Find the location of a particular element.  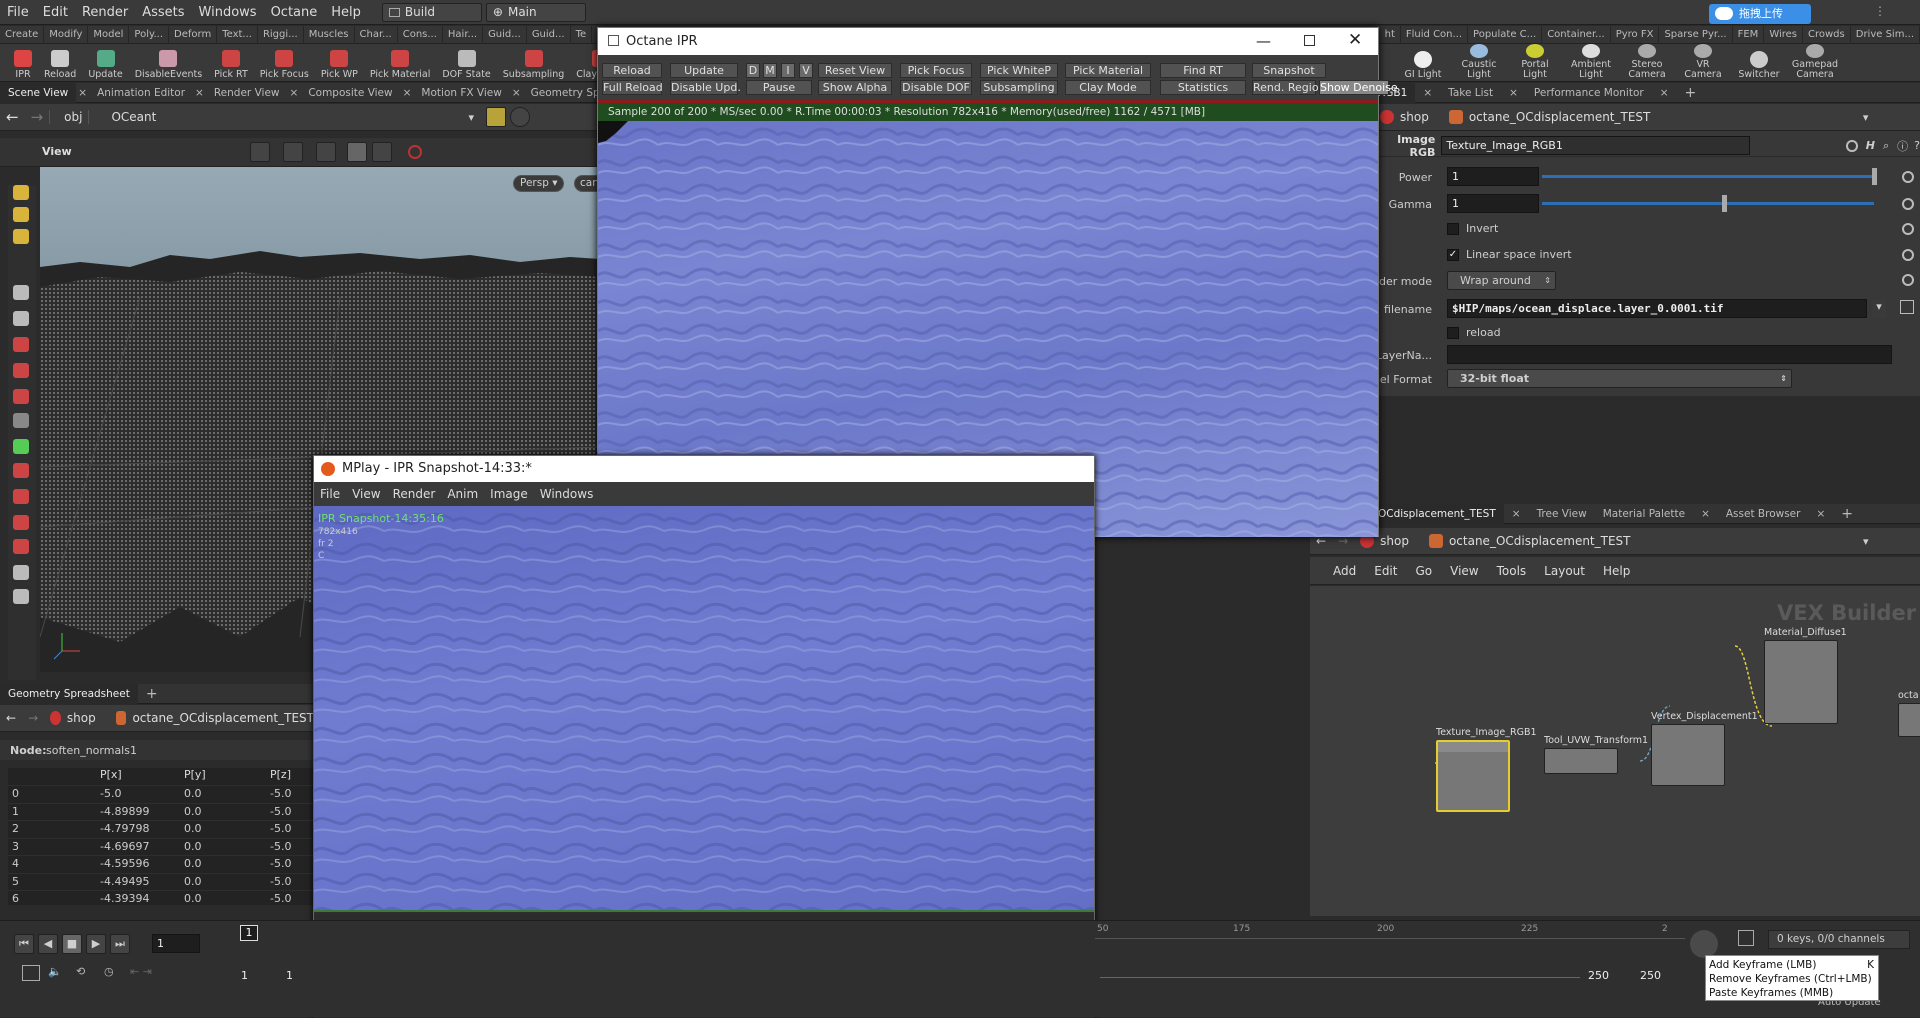

link-icon is located at coordinates (519, 117).